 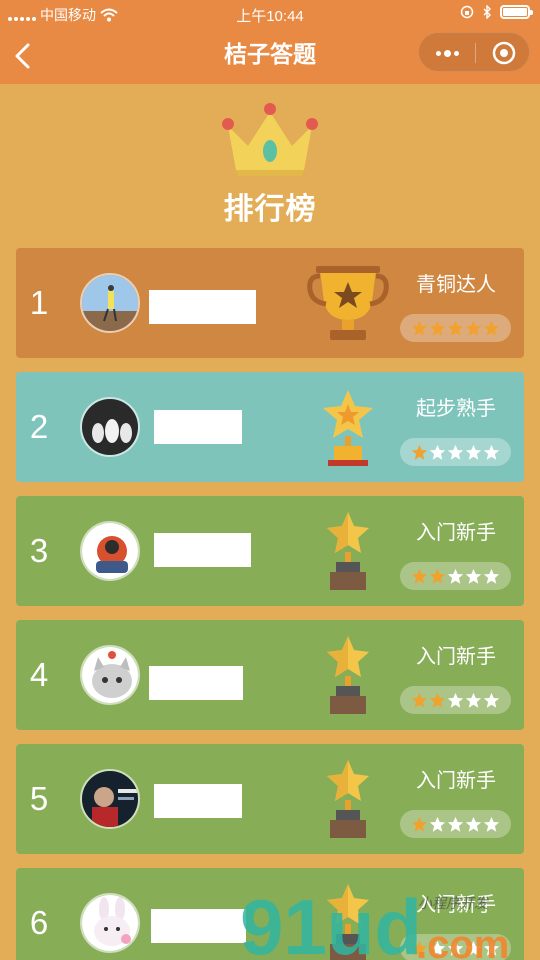 I want to click on mini-program-capsule, so click(x=474, y=52).